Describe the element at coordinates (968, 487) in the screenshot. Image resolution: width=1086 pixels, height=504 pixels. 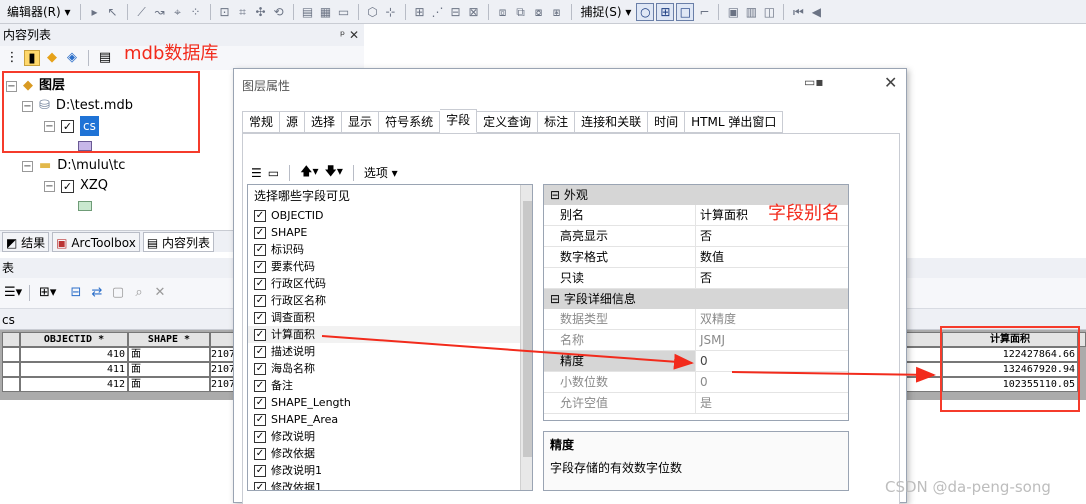
I see `watermark: CSDN @da-peng-song` at that location.